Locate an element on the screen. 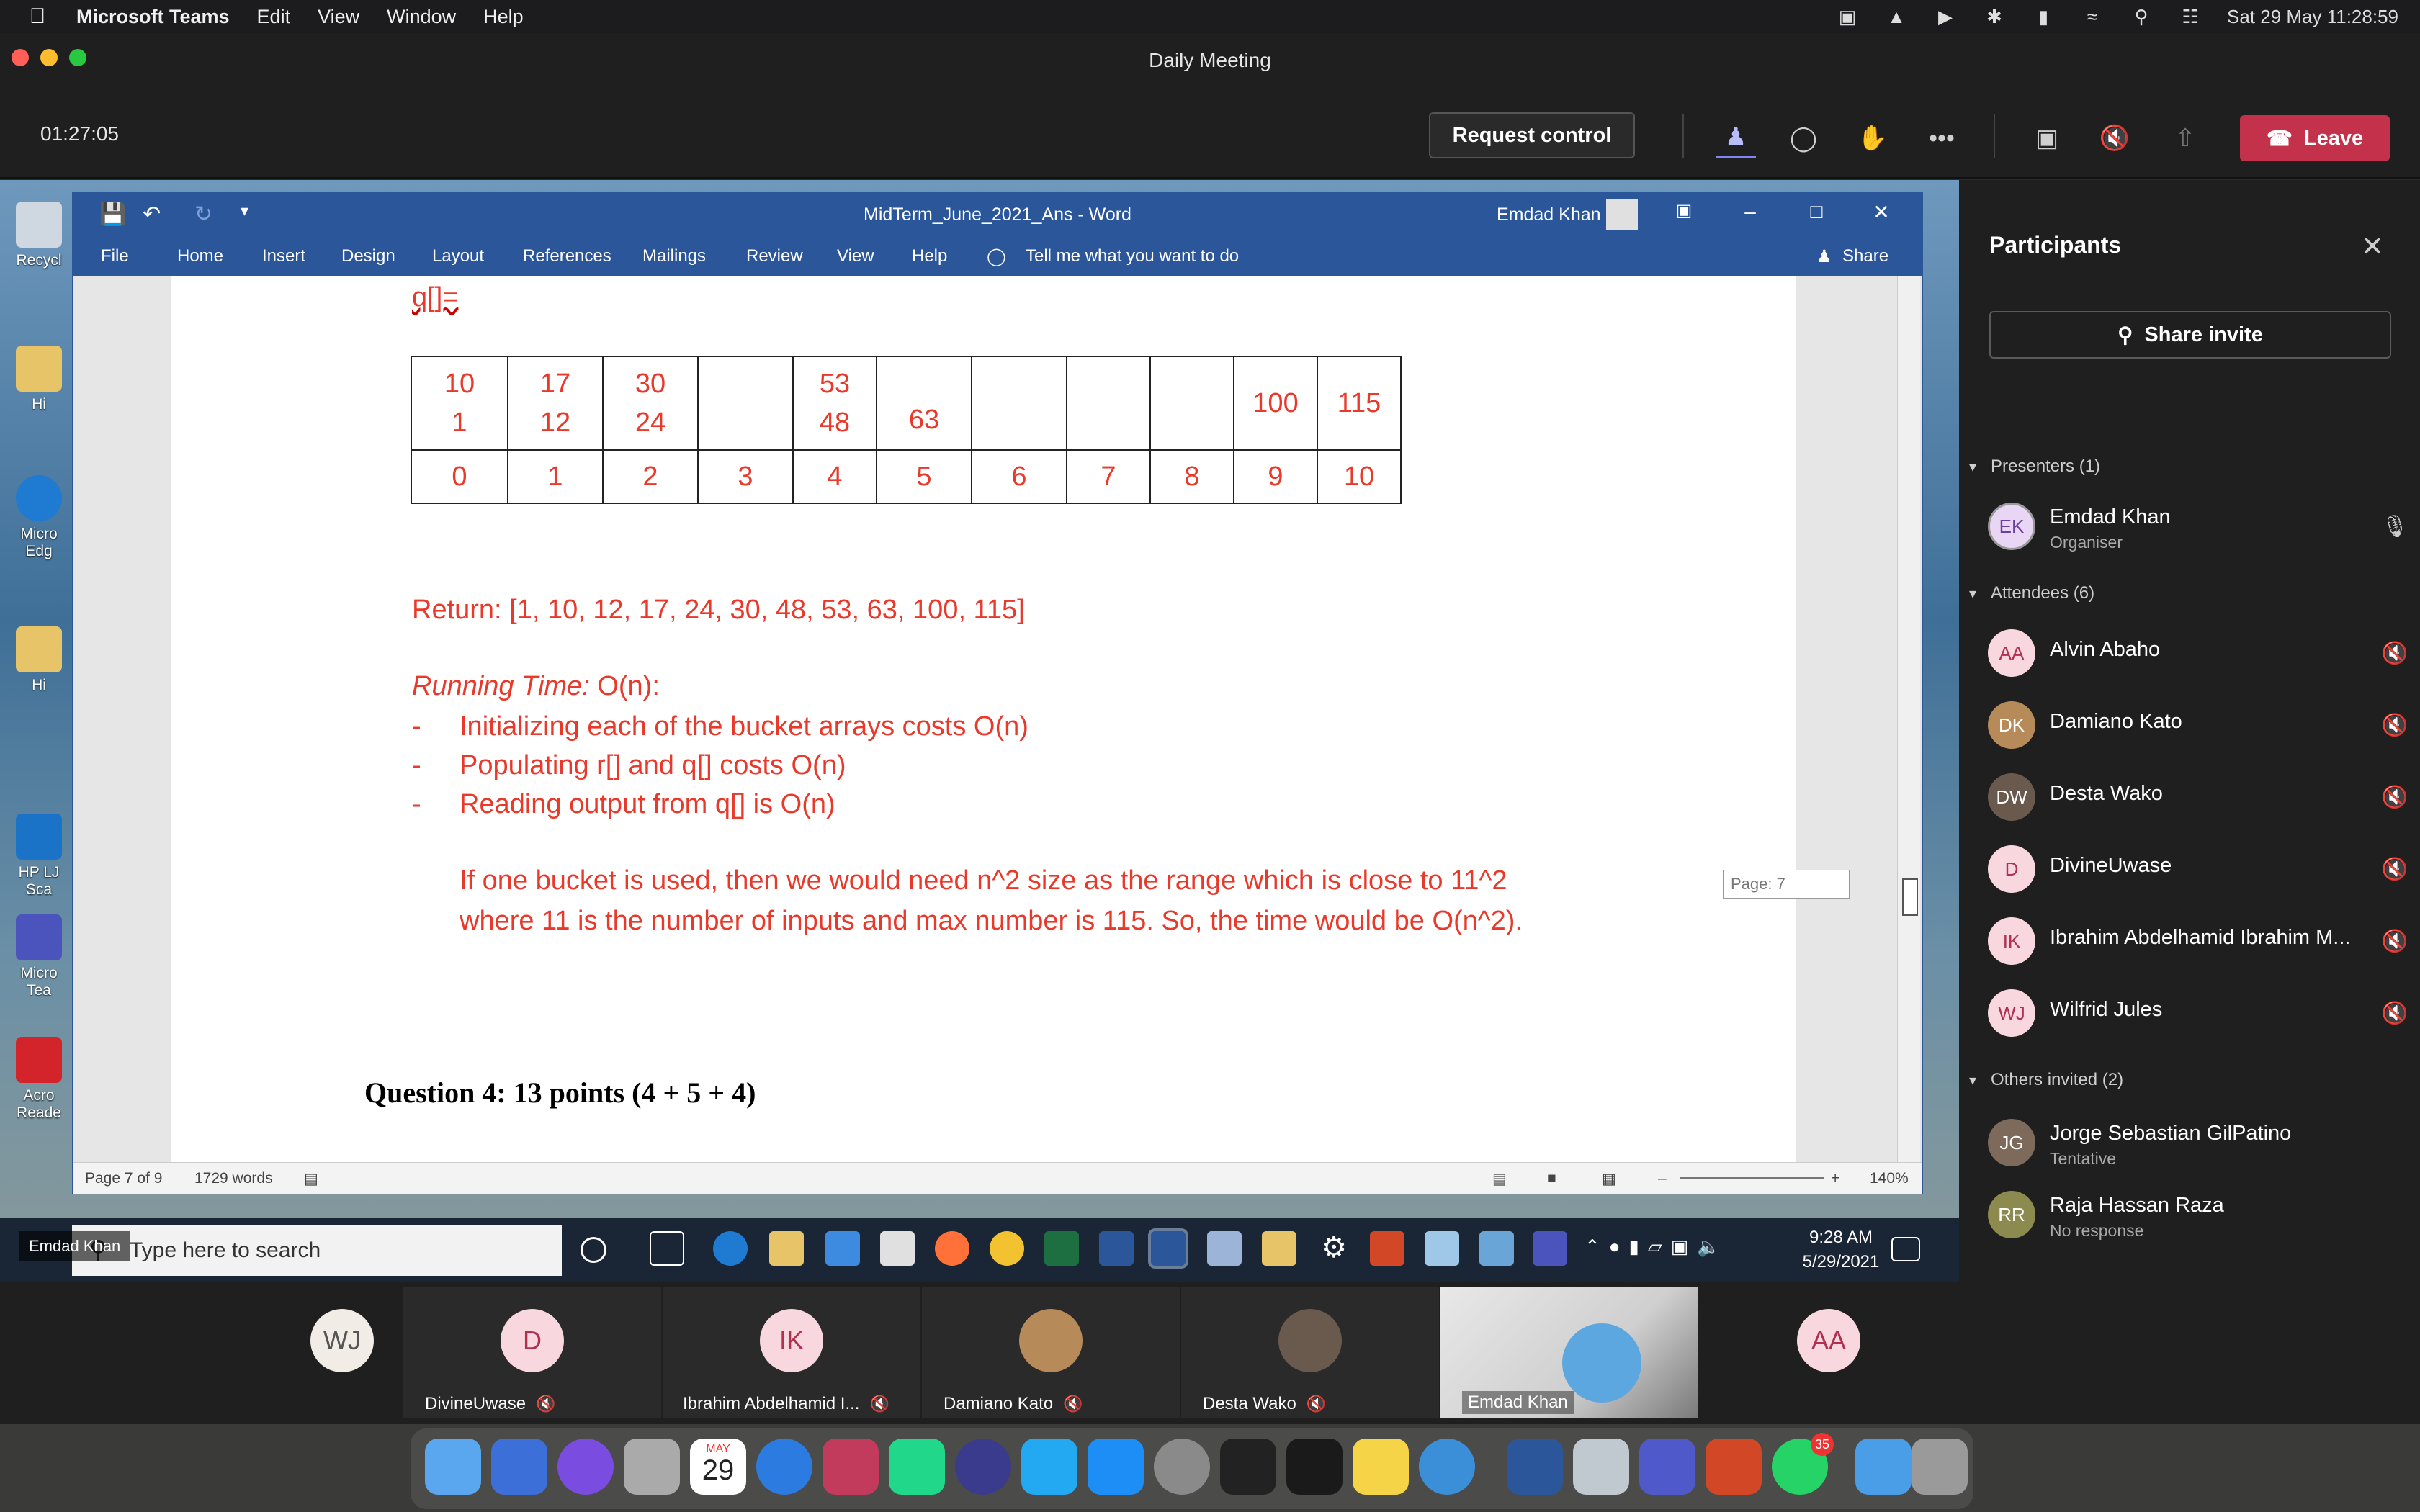 The image size is (2420, 1512). mail-icon is located at coordinates (842, 1248).